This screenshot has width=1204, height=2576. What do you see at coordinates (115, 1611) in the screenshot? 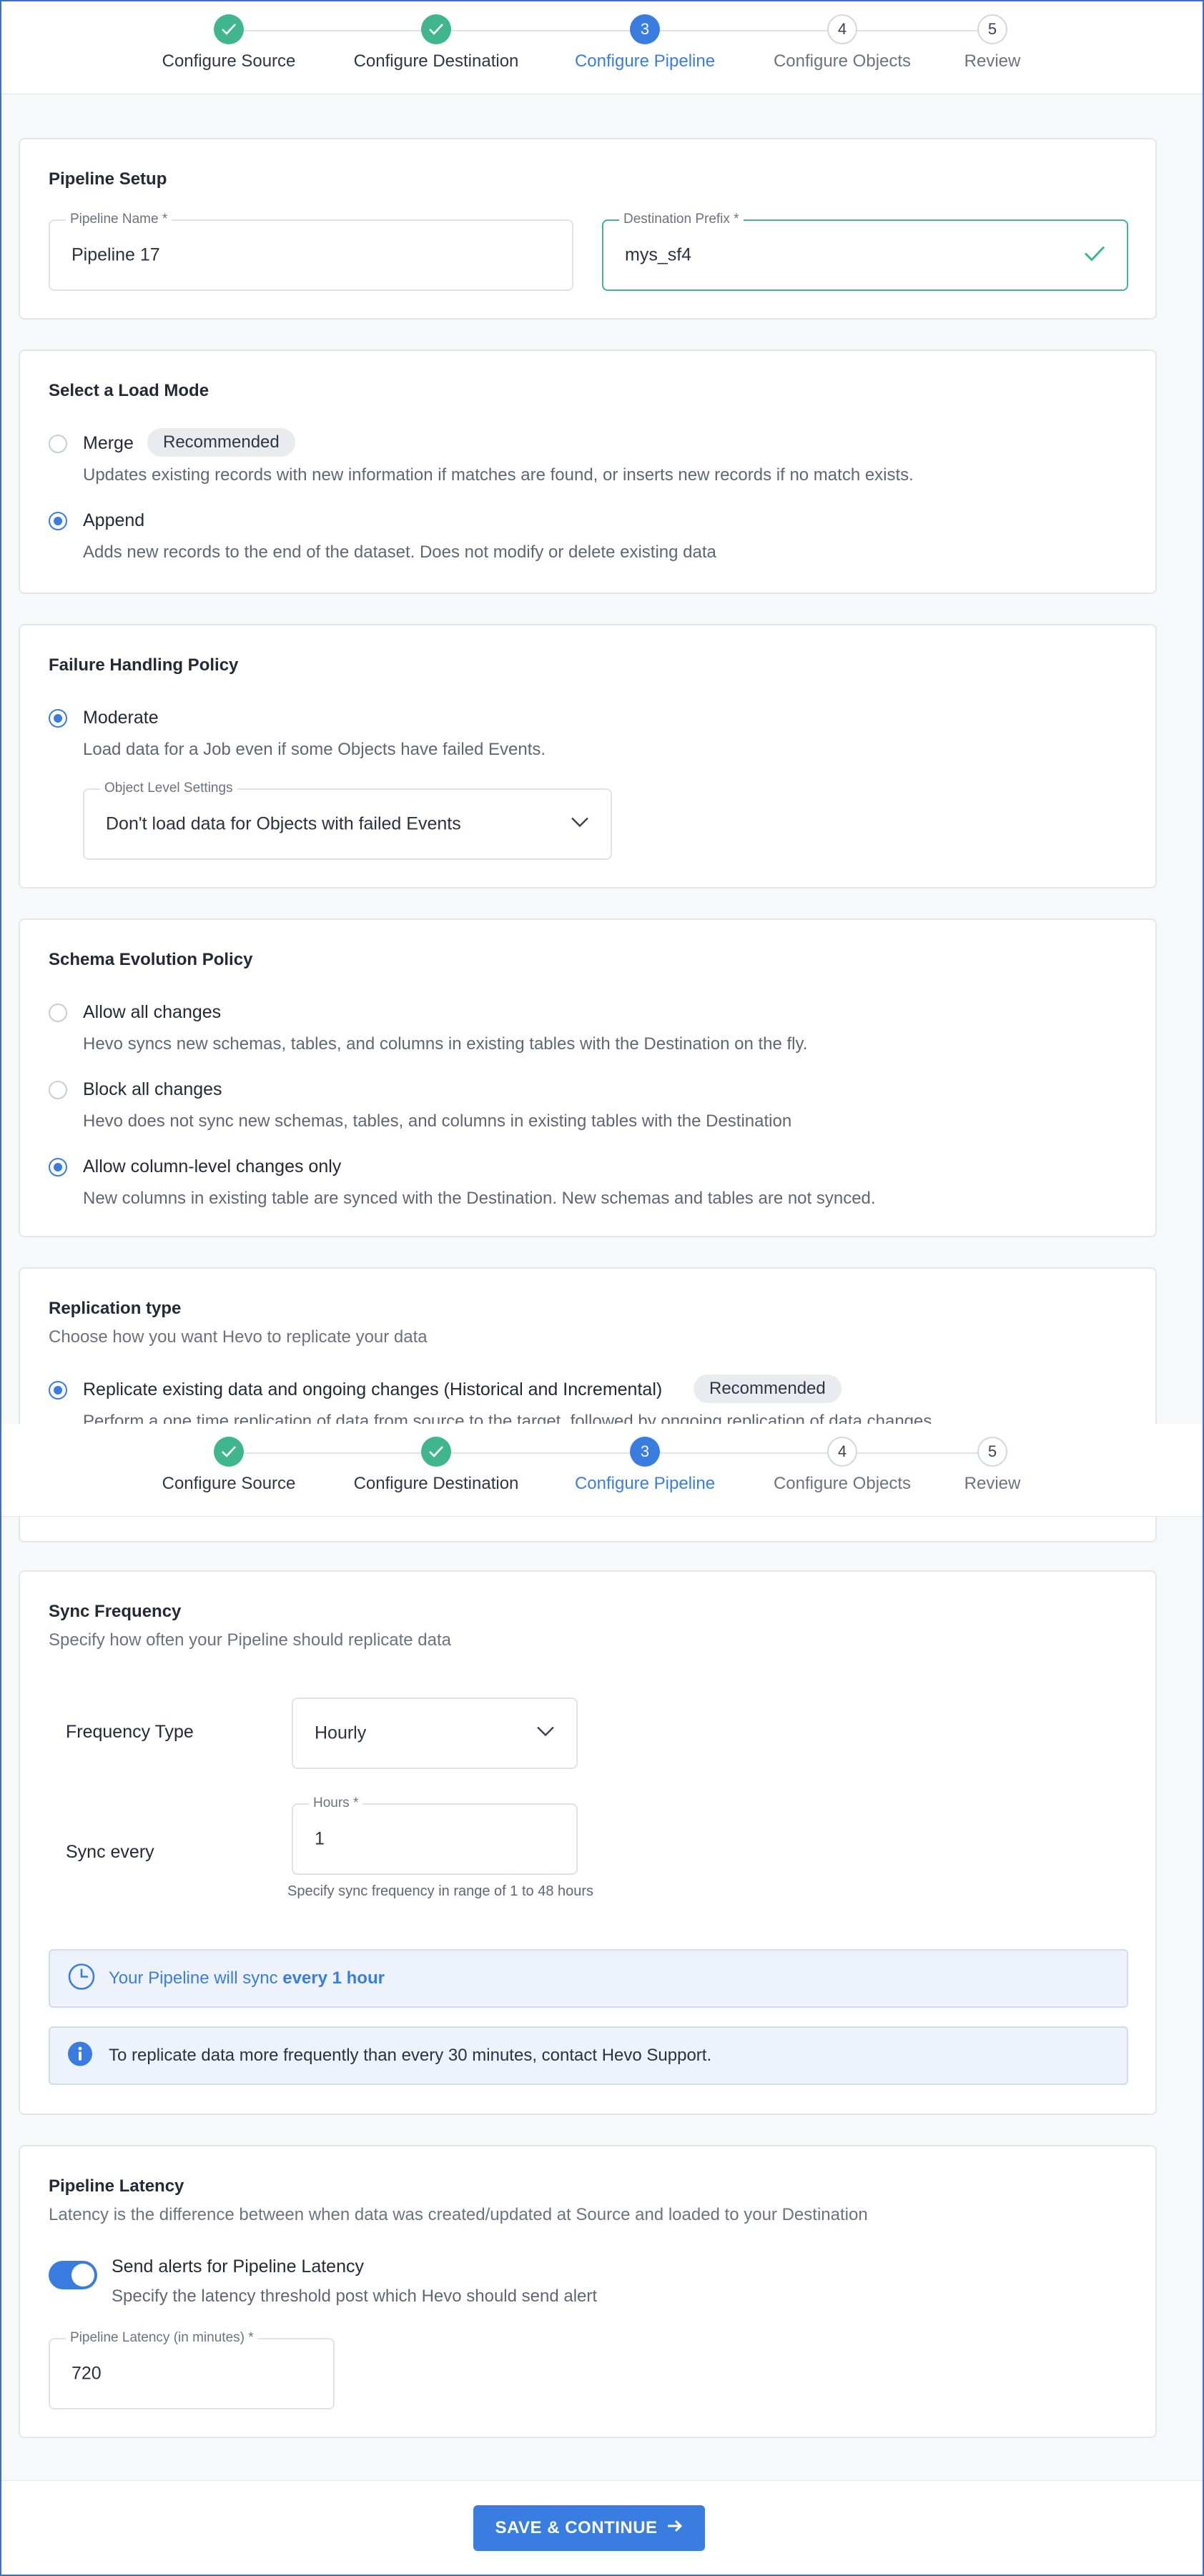
I see `card-title: Sync Frequency` at bounding box center [115, 1611].